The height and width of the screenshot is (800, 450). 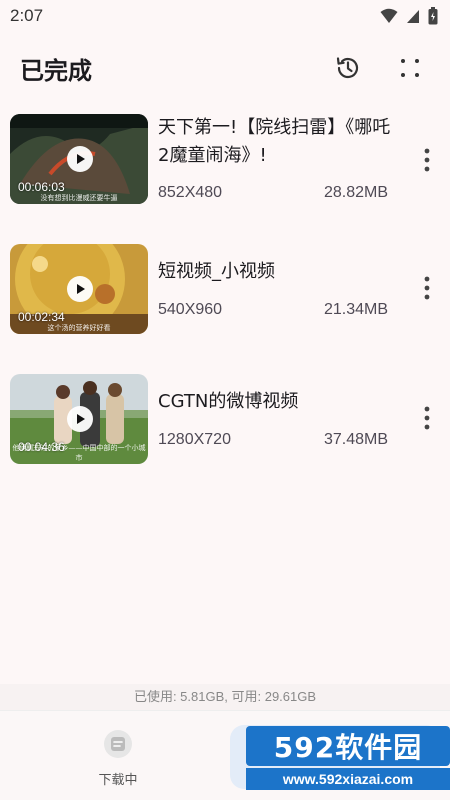 What do you see at coordinates (27, 15) in the screenshot?
I see `status-time: 2:07` at bounding box center [27, 15].